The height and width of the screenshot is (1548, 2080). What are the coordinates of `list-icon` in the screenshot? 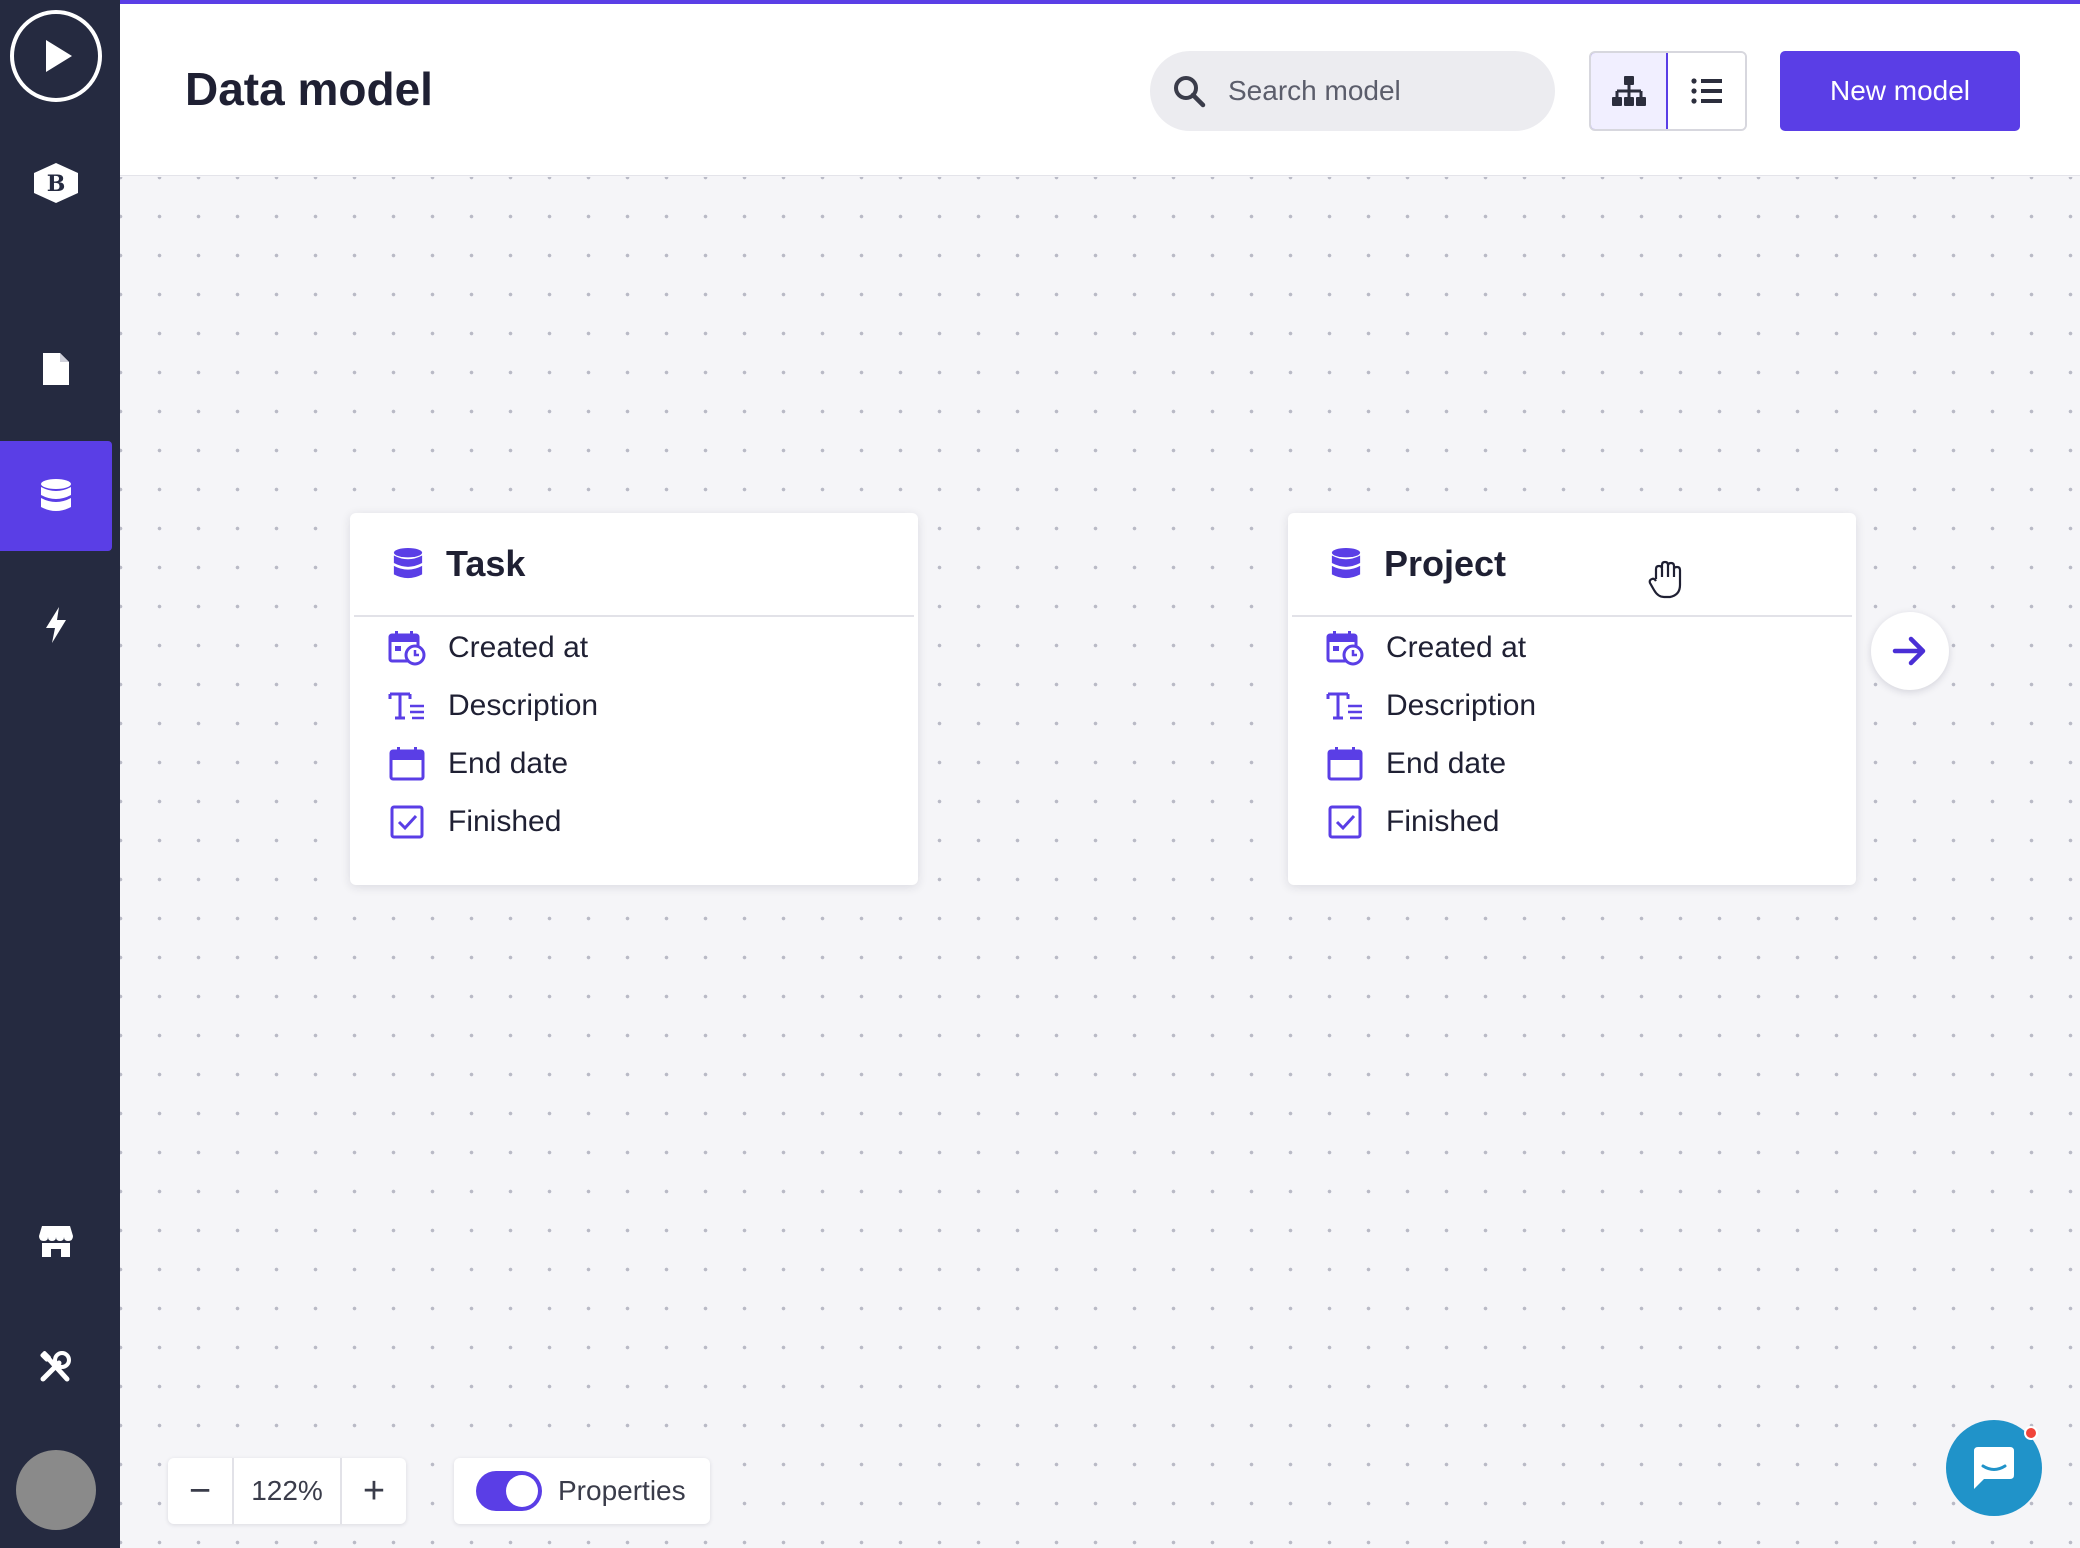 It's located at (1706, 91).